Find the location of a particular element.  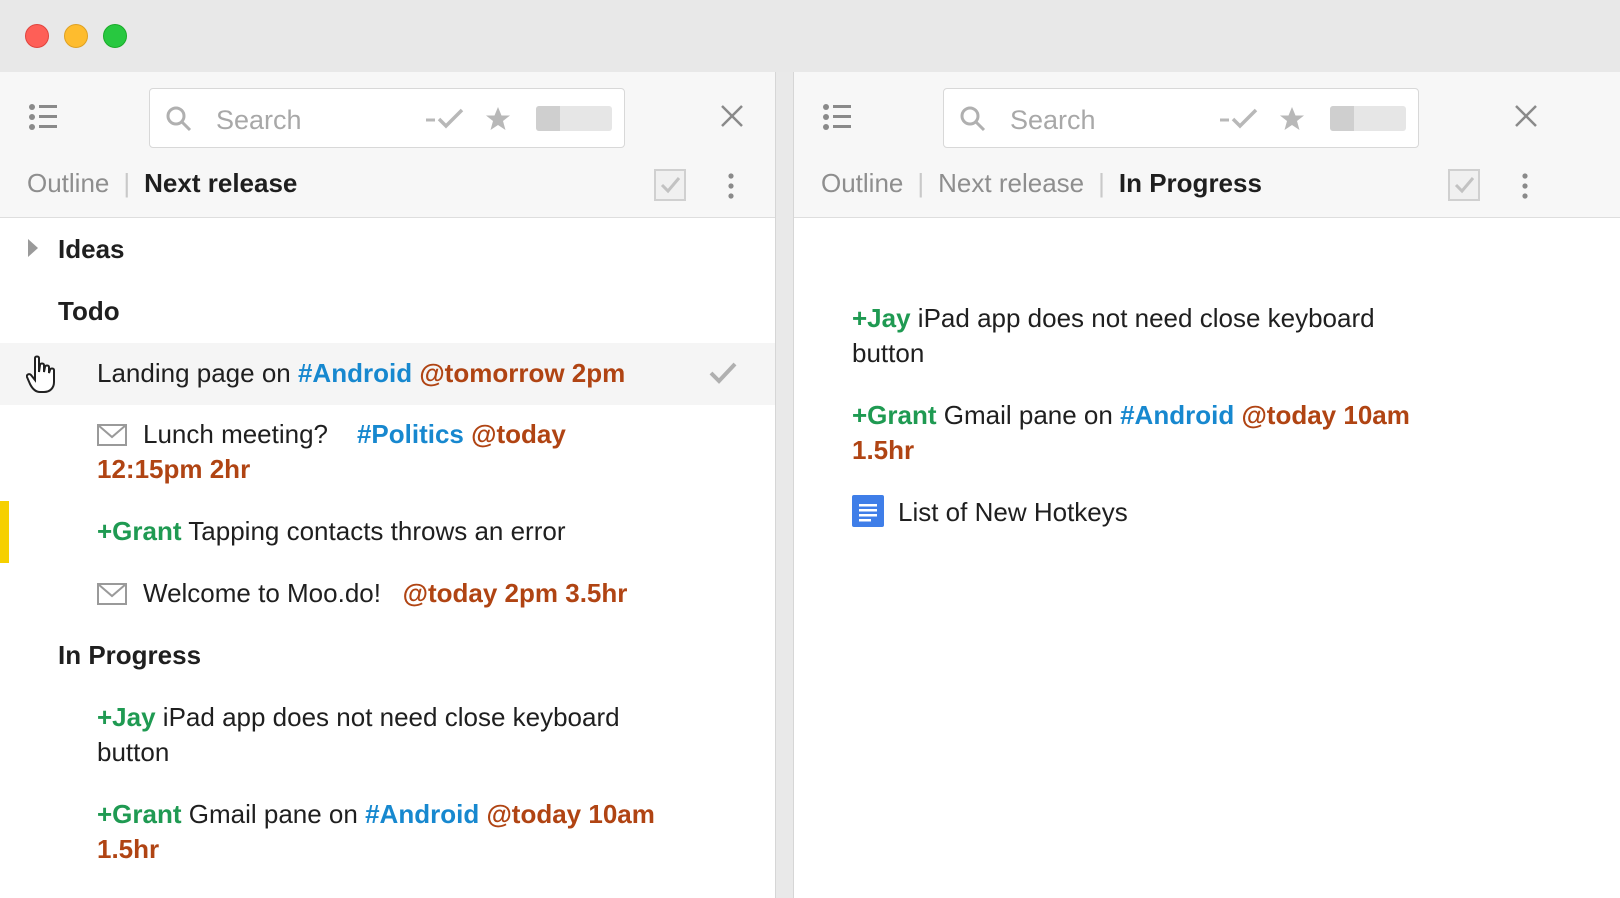

priority-bar is located at coordinates (4, 532).